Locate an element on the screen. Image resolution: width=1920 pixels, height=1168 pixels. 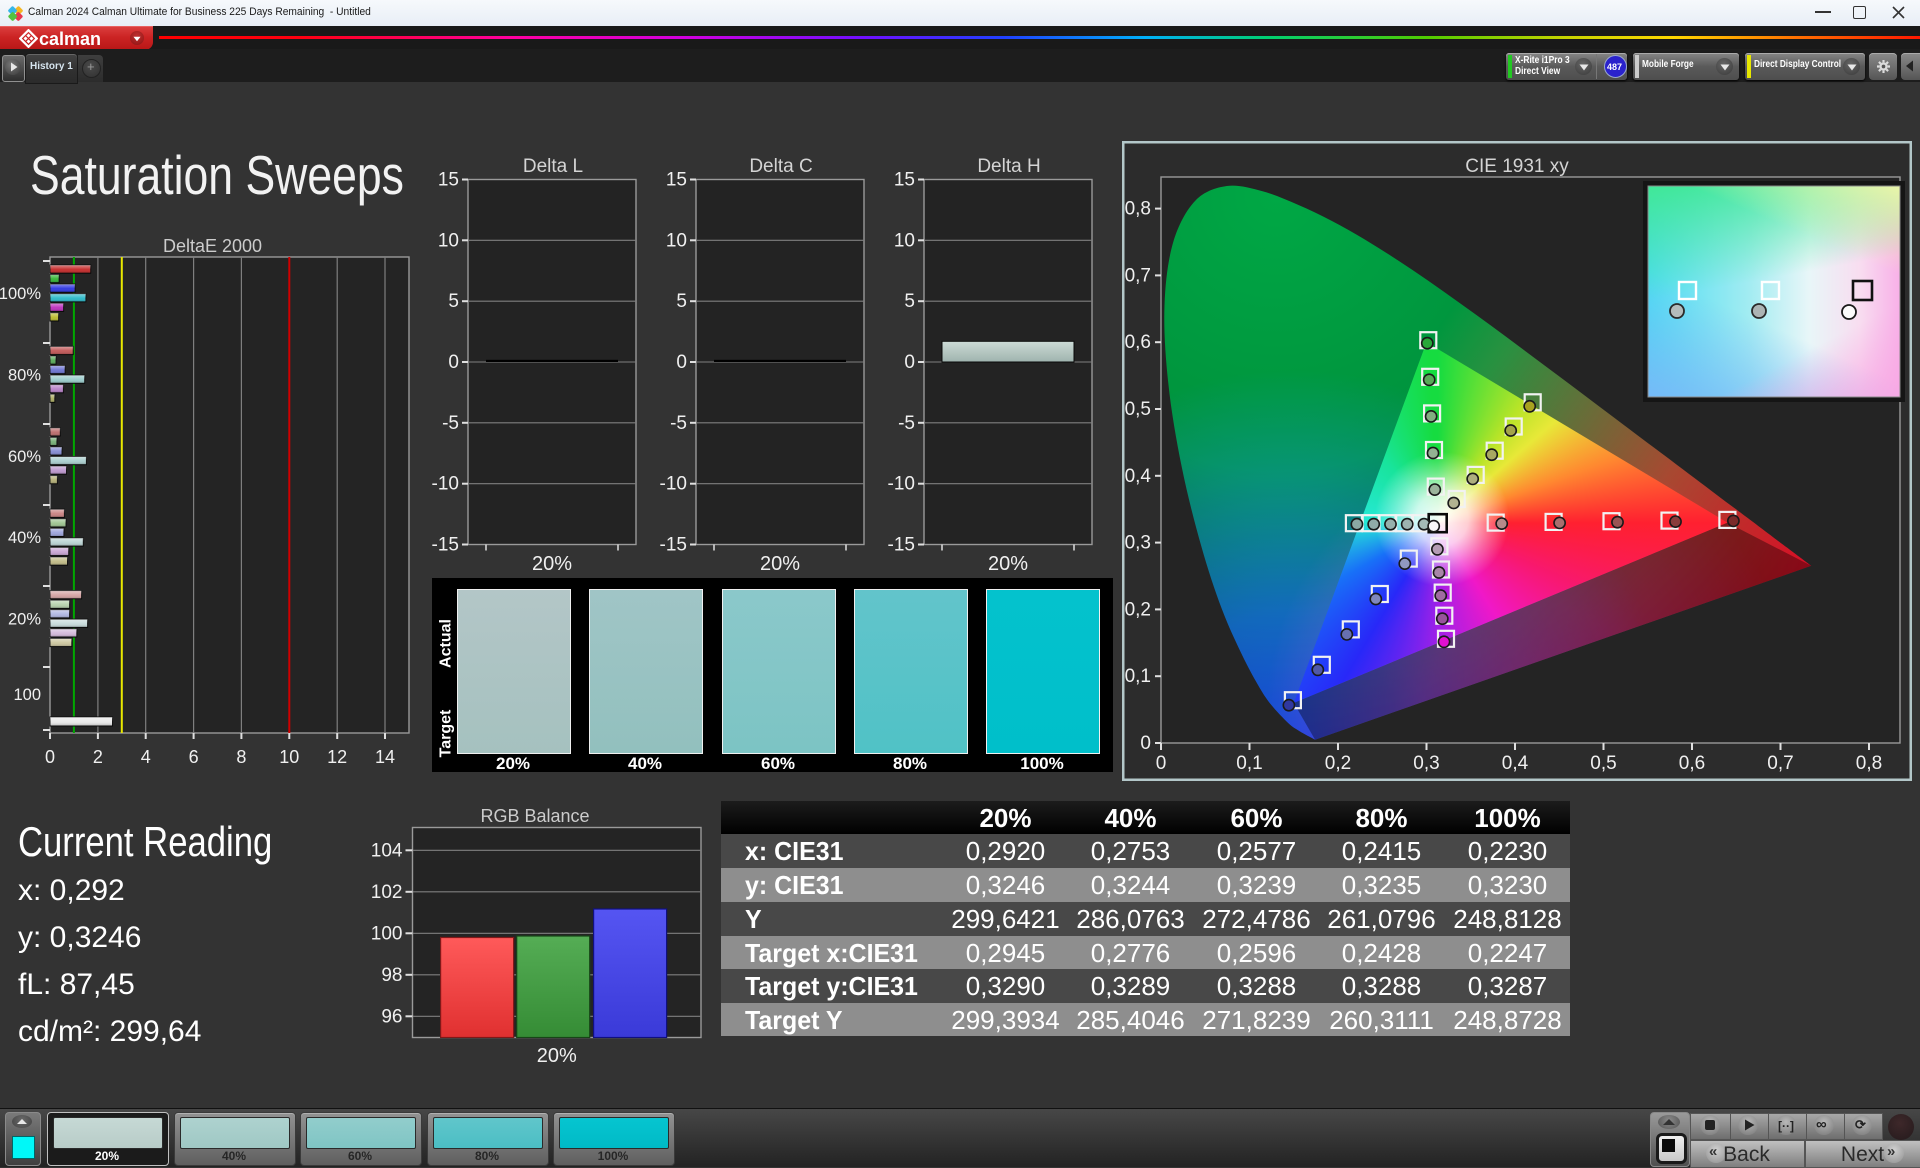
svg-text: Delta C is located at coordinates (780, 166).